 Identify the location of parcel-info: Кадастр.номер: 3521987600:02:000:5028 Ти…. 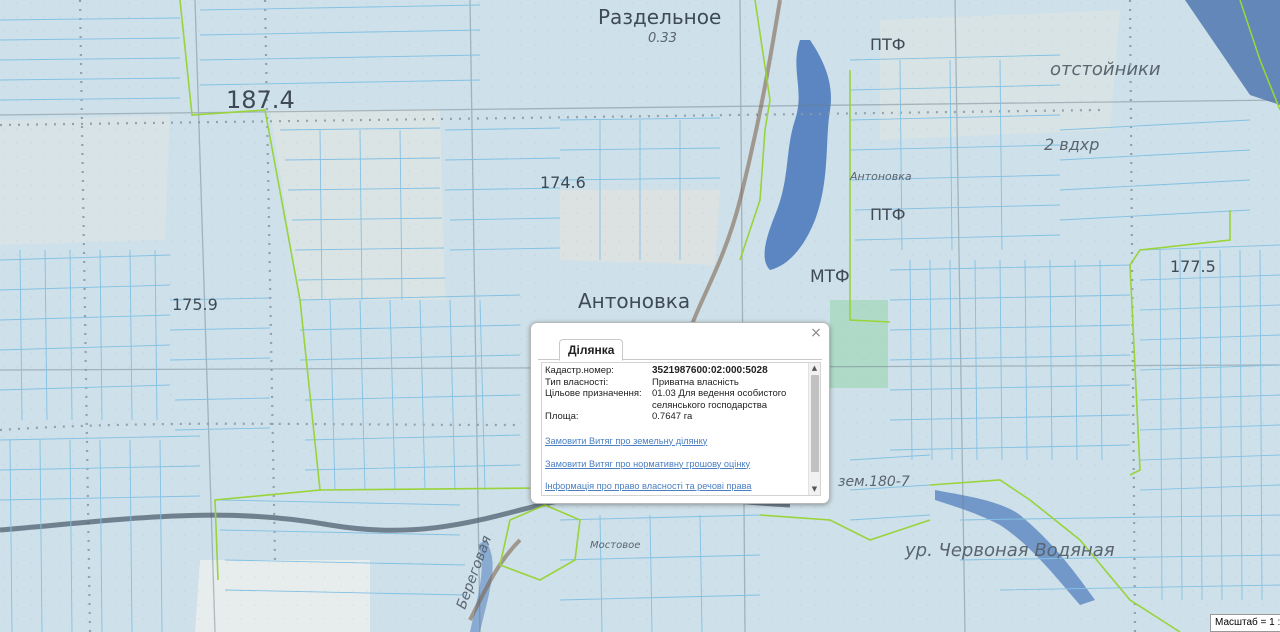
(676, 428).